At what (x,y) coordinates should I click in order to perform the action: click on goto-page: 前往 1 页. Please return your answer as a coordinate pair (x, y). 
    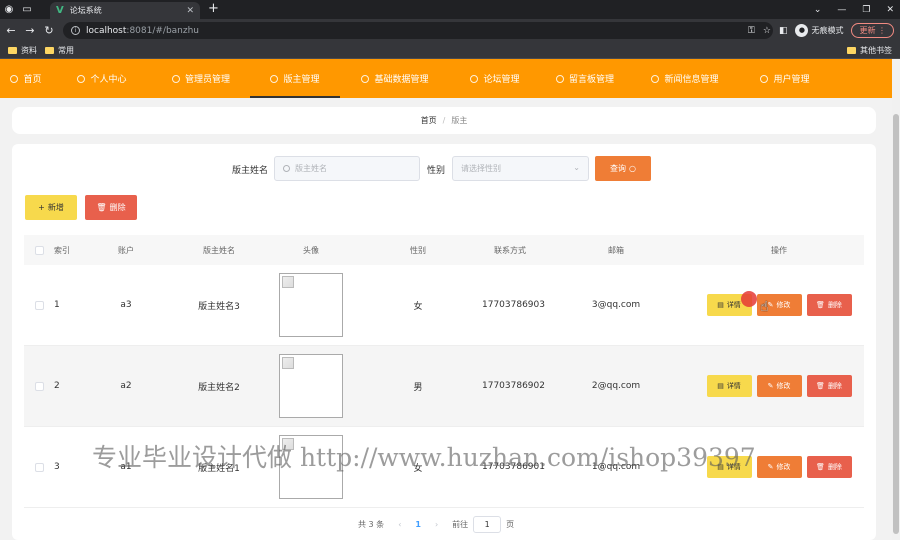
    Looking at the image, I should click on (483, 524).